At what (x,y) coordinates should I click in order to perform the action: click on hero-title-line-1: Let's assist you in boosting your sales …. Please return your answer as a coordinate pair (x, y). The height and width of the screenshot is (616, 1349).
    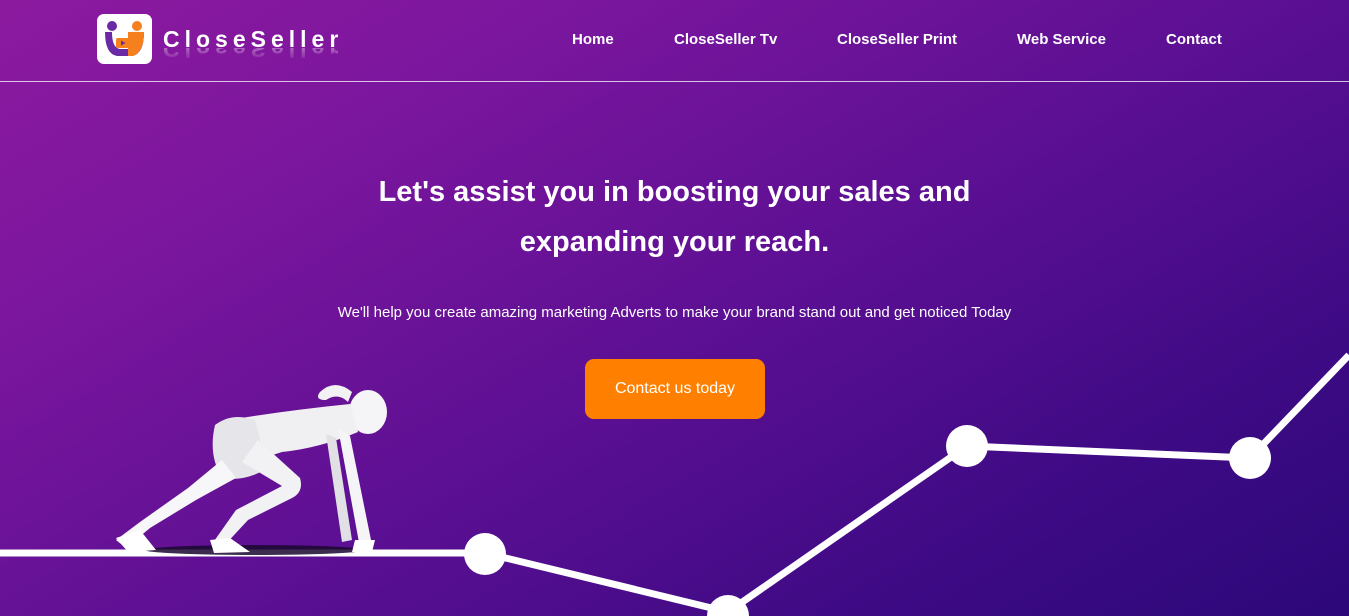
    Looking at the image, I should click on (674, 192).